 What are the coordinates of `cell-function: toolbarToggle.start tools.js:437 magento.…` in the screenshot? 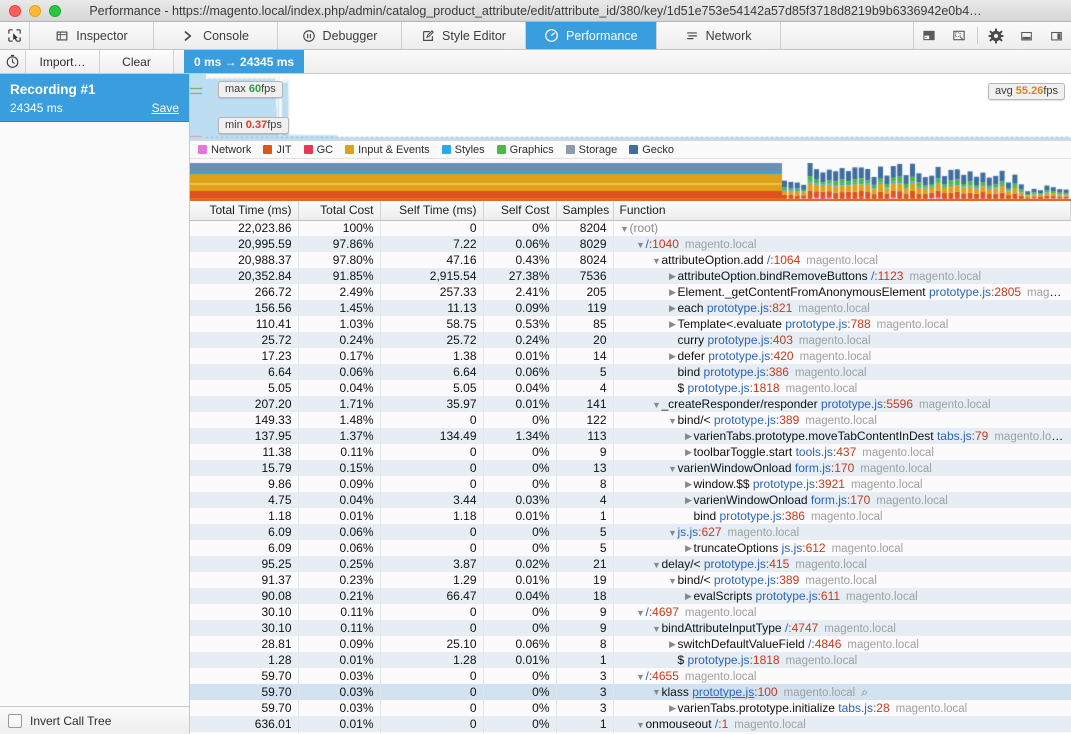 It's located at (842, 452).